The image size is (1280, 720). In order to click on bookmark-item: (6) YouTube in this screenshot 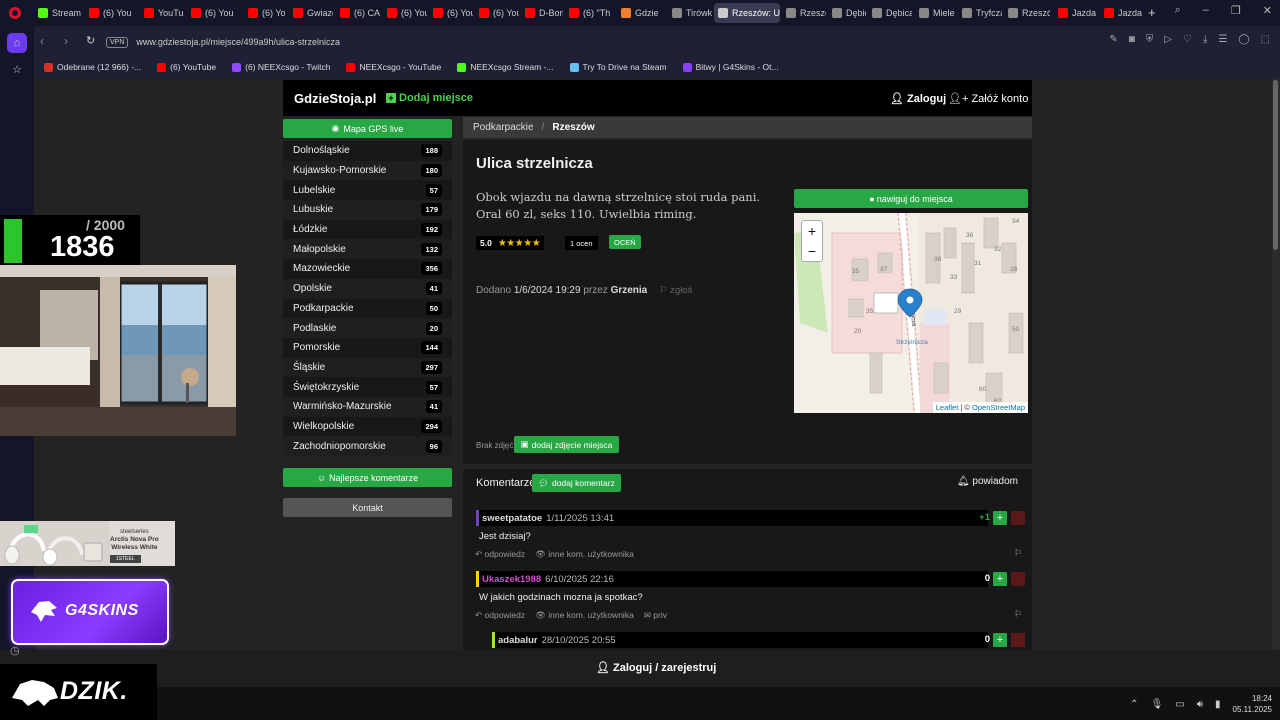, I will do `click(186, 67)`.